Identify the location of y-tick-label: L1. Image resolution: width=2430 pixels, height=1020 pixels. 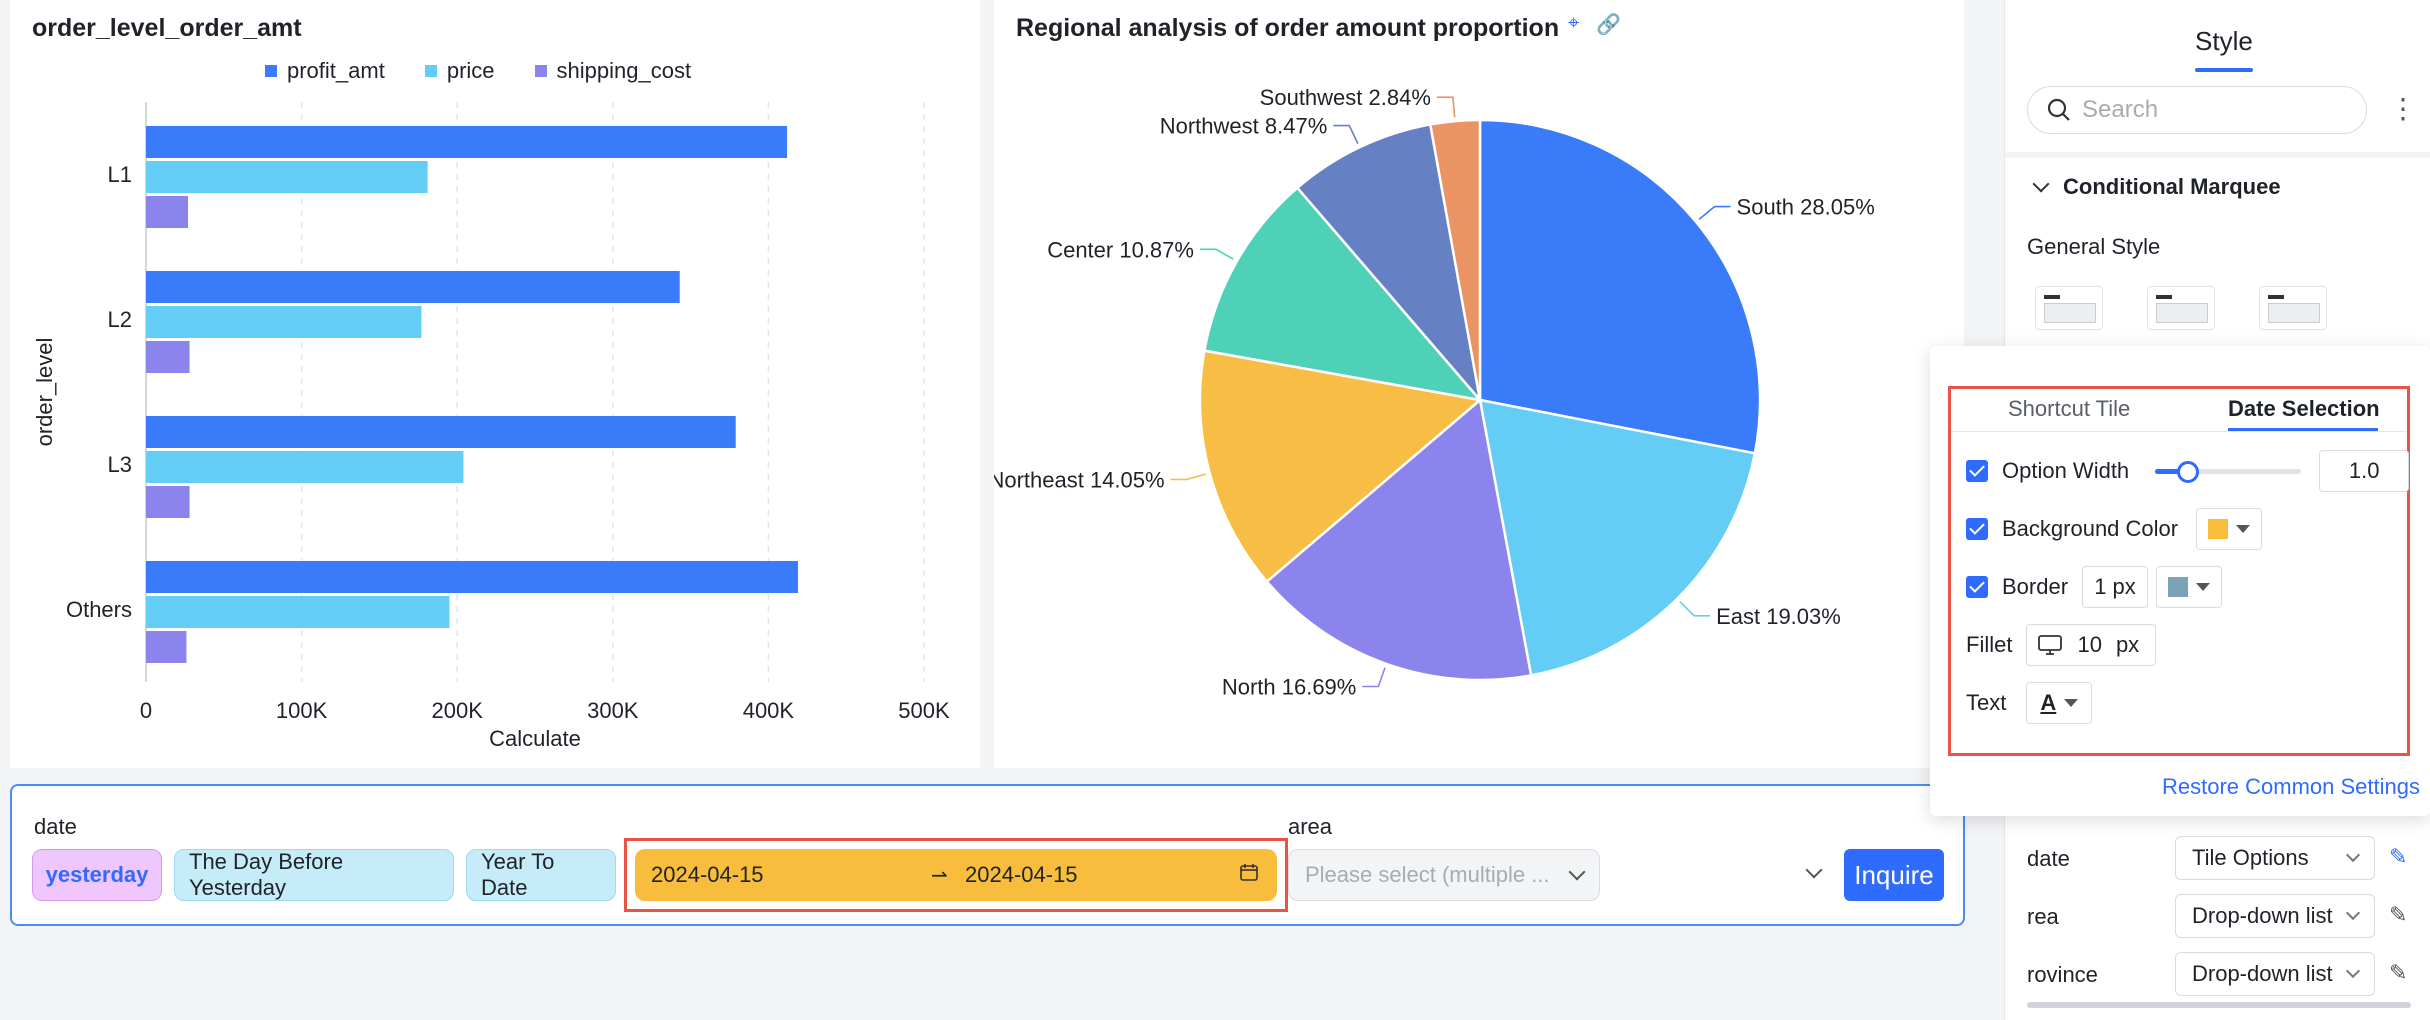
(120, 174).